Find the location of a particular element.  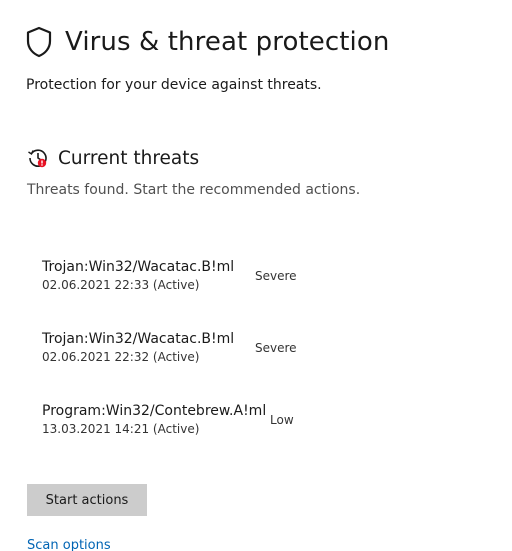

shield-icon is located at coordinates (39, 42).